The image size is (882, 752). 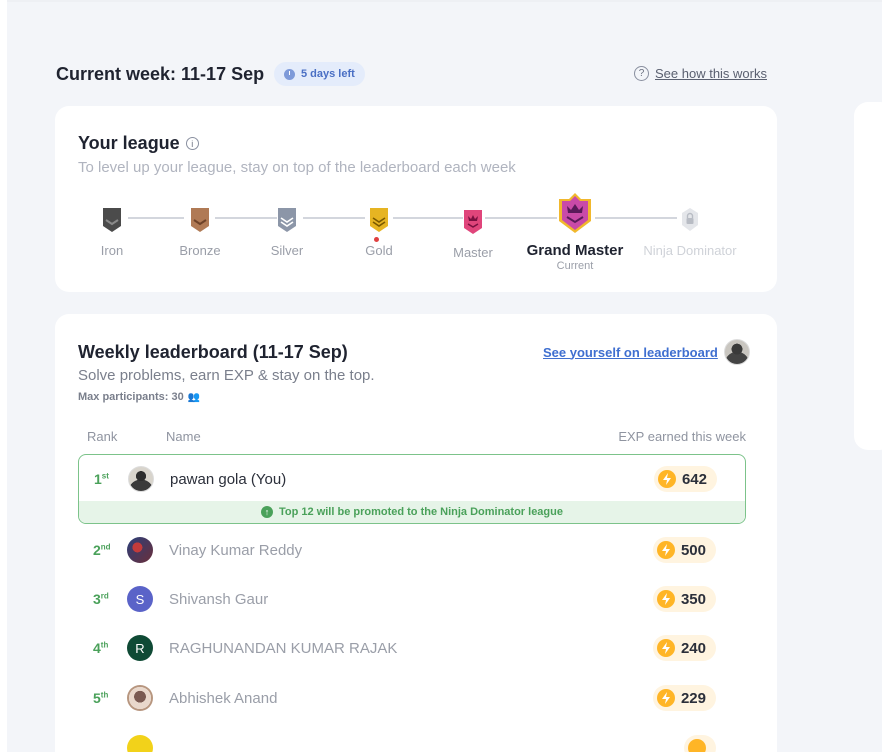 I want to click on how-it-works-label: See how this works, so click(x=711, y=73).